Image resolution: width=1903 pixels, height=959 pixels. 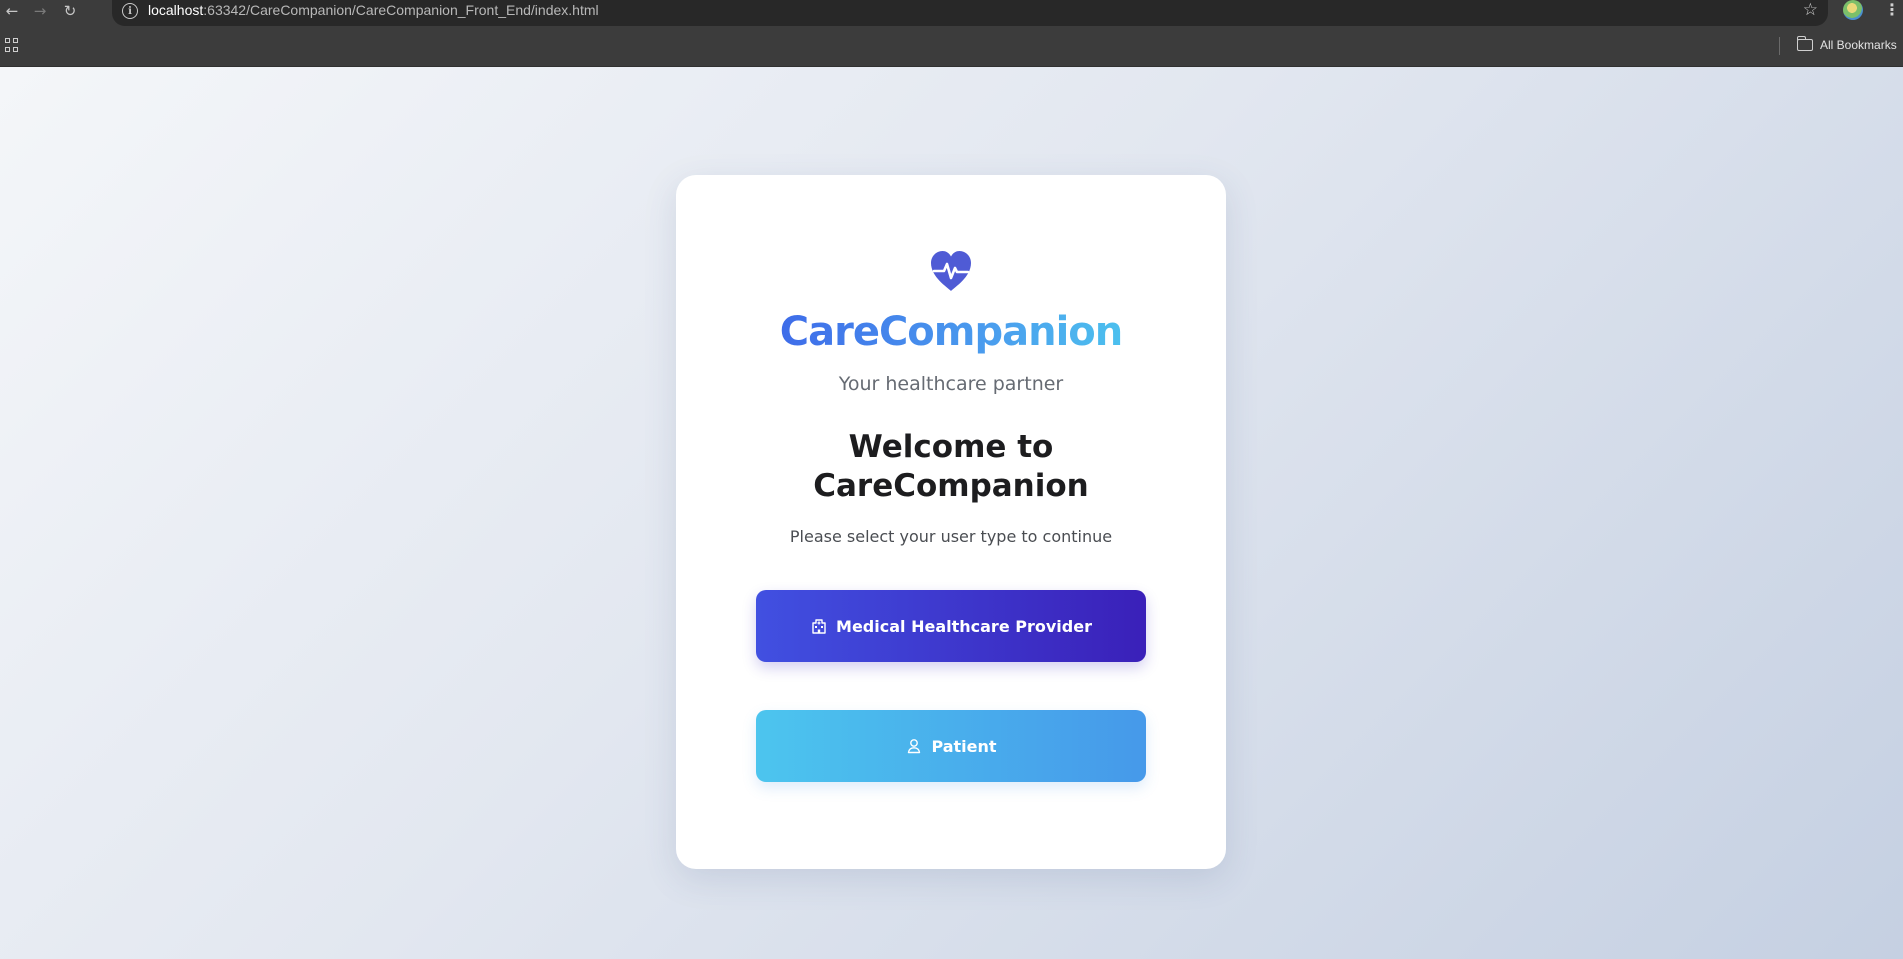 I want to click on welcome-heading: Welcome to CareCompanion, so click(x=951, y=467).